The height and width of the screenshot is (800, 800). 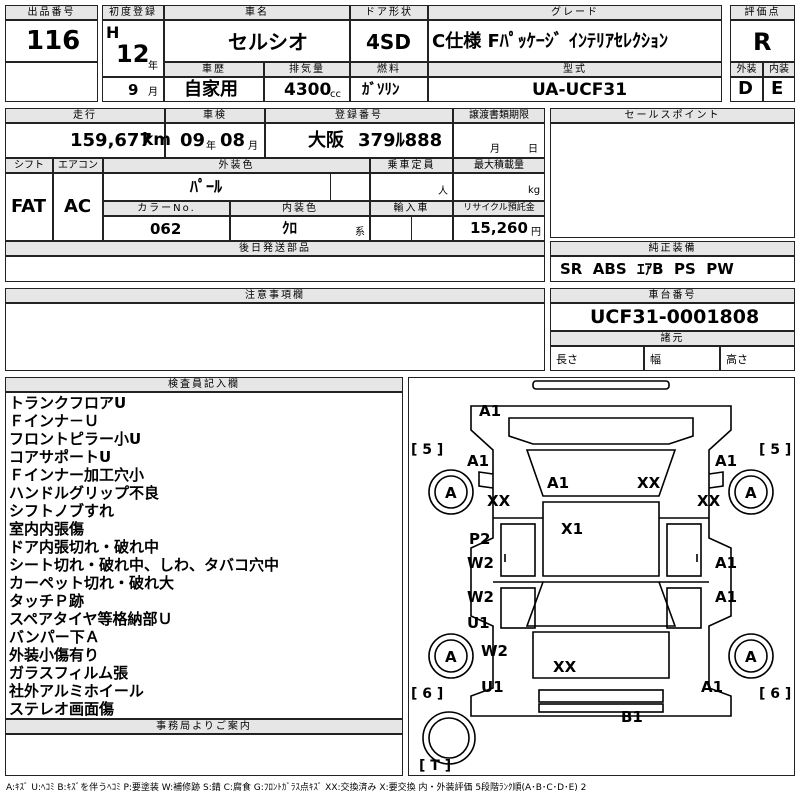 I want to click on office-box, so click(x=204, y=755).